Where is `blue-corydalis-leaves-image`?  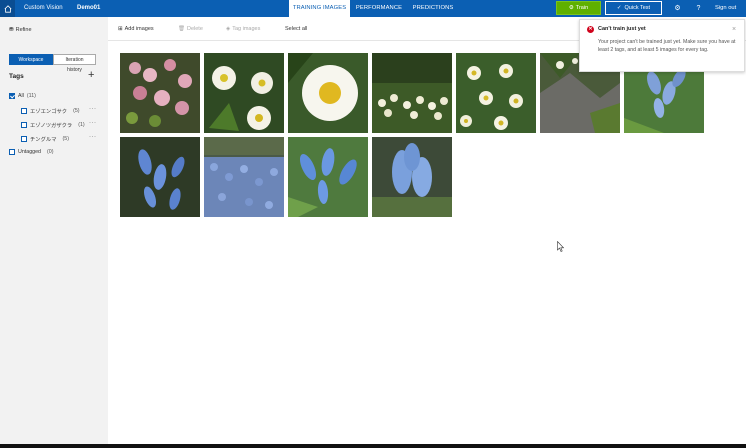 blue-corydalis-leaves-image is located at coordinates (328, 177).